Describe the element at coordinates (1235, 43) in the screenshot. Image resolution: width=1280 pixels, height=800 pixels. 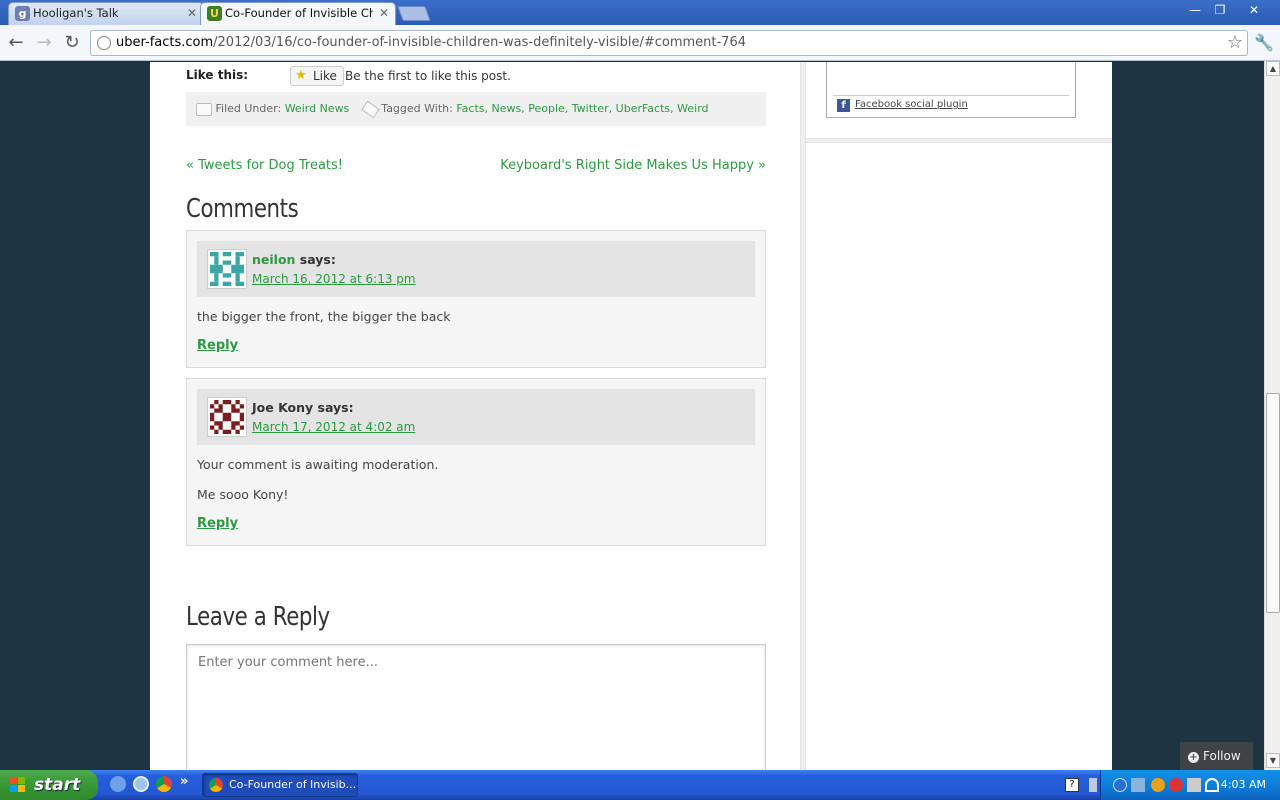
I see `star-icon: ☆` at that location.